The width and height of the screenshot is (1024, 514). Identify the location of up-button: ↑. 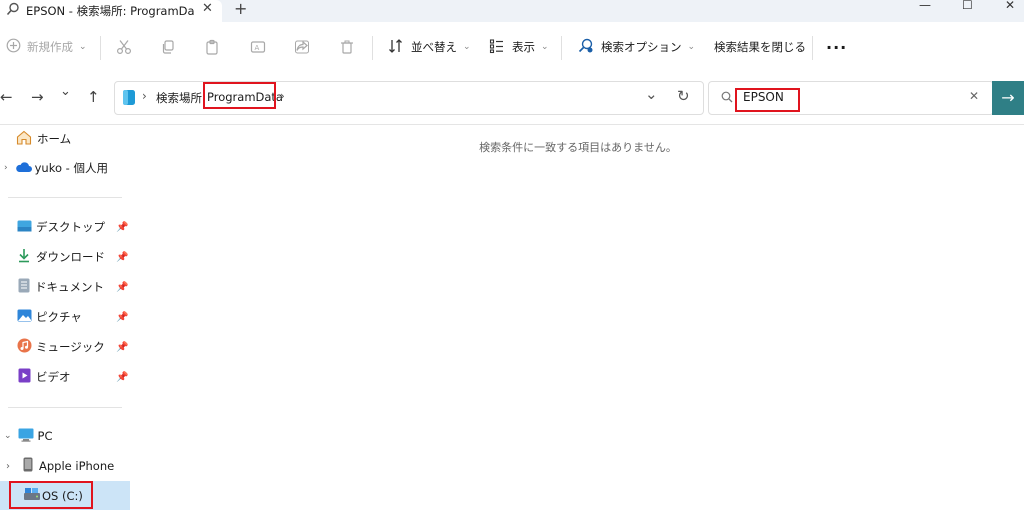
(93, 97).